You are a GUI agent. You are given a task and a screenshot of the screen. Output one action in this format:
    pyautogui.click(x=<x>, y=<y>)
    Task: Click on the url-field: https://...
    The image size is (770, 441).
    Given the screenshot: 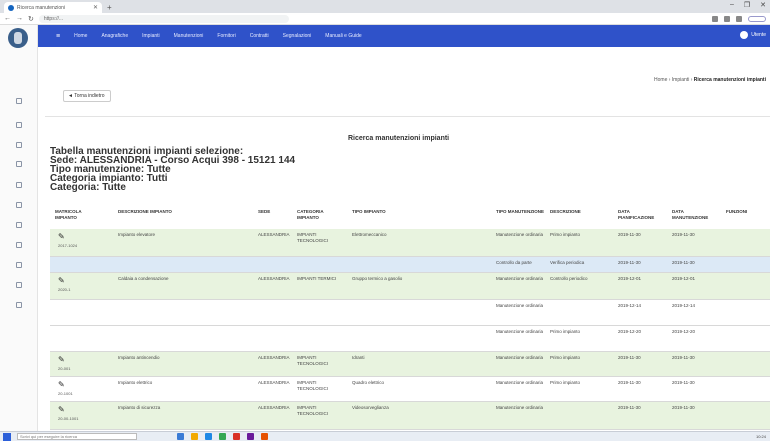 What is the action you would take?
    pyautogui.click(x=163, y=18)
    